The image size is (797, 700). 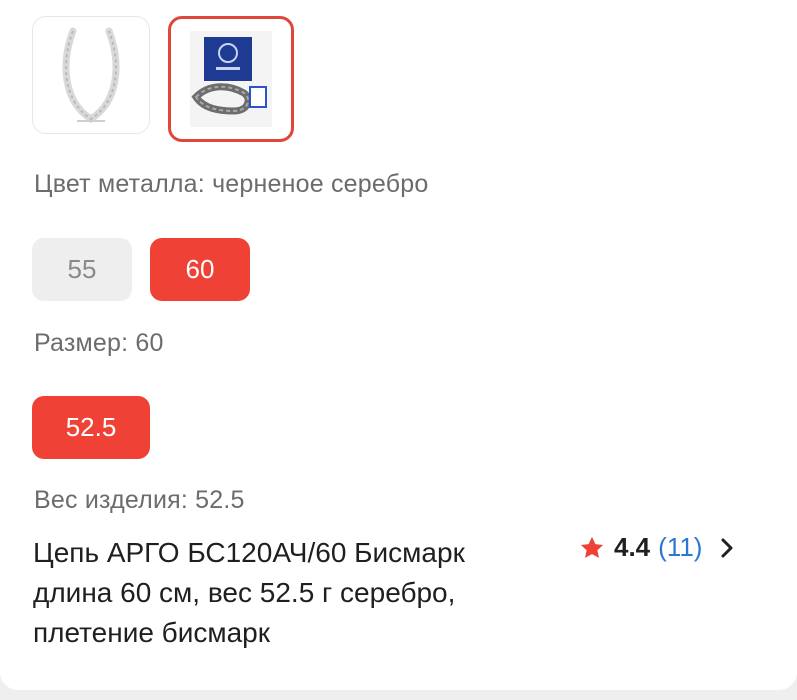 What do you see at coordinates (200, 269) in the screenshot?
I see `length-option-60: 60` at bounding box center [200, 269].